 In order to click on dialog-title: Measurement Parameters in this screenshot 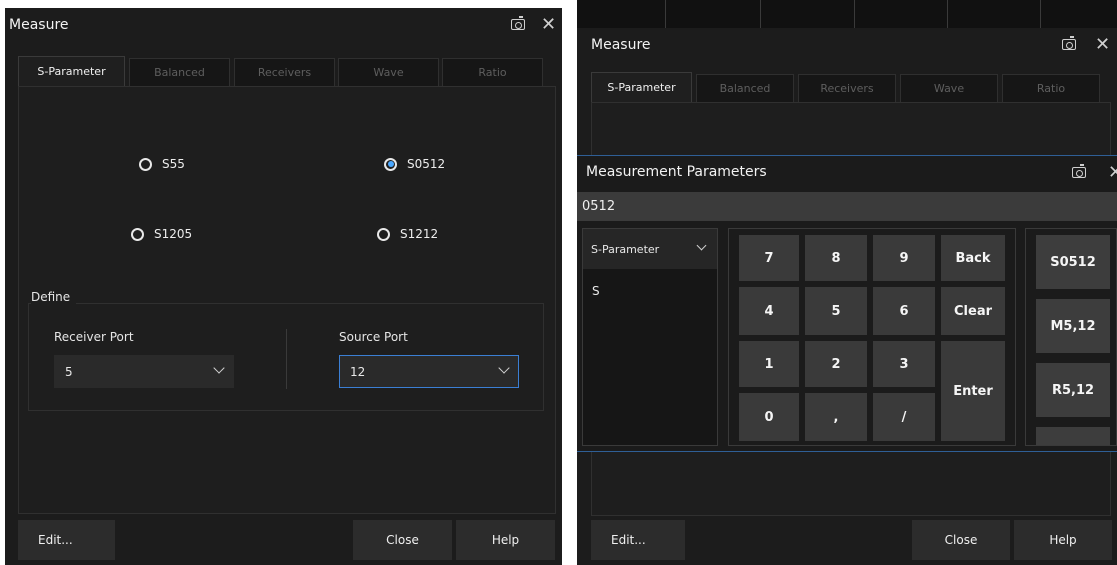, I will do `click(676, 172)`.